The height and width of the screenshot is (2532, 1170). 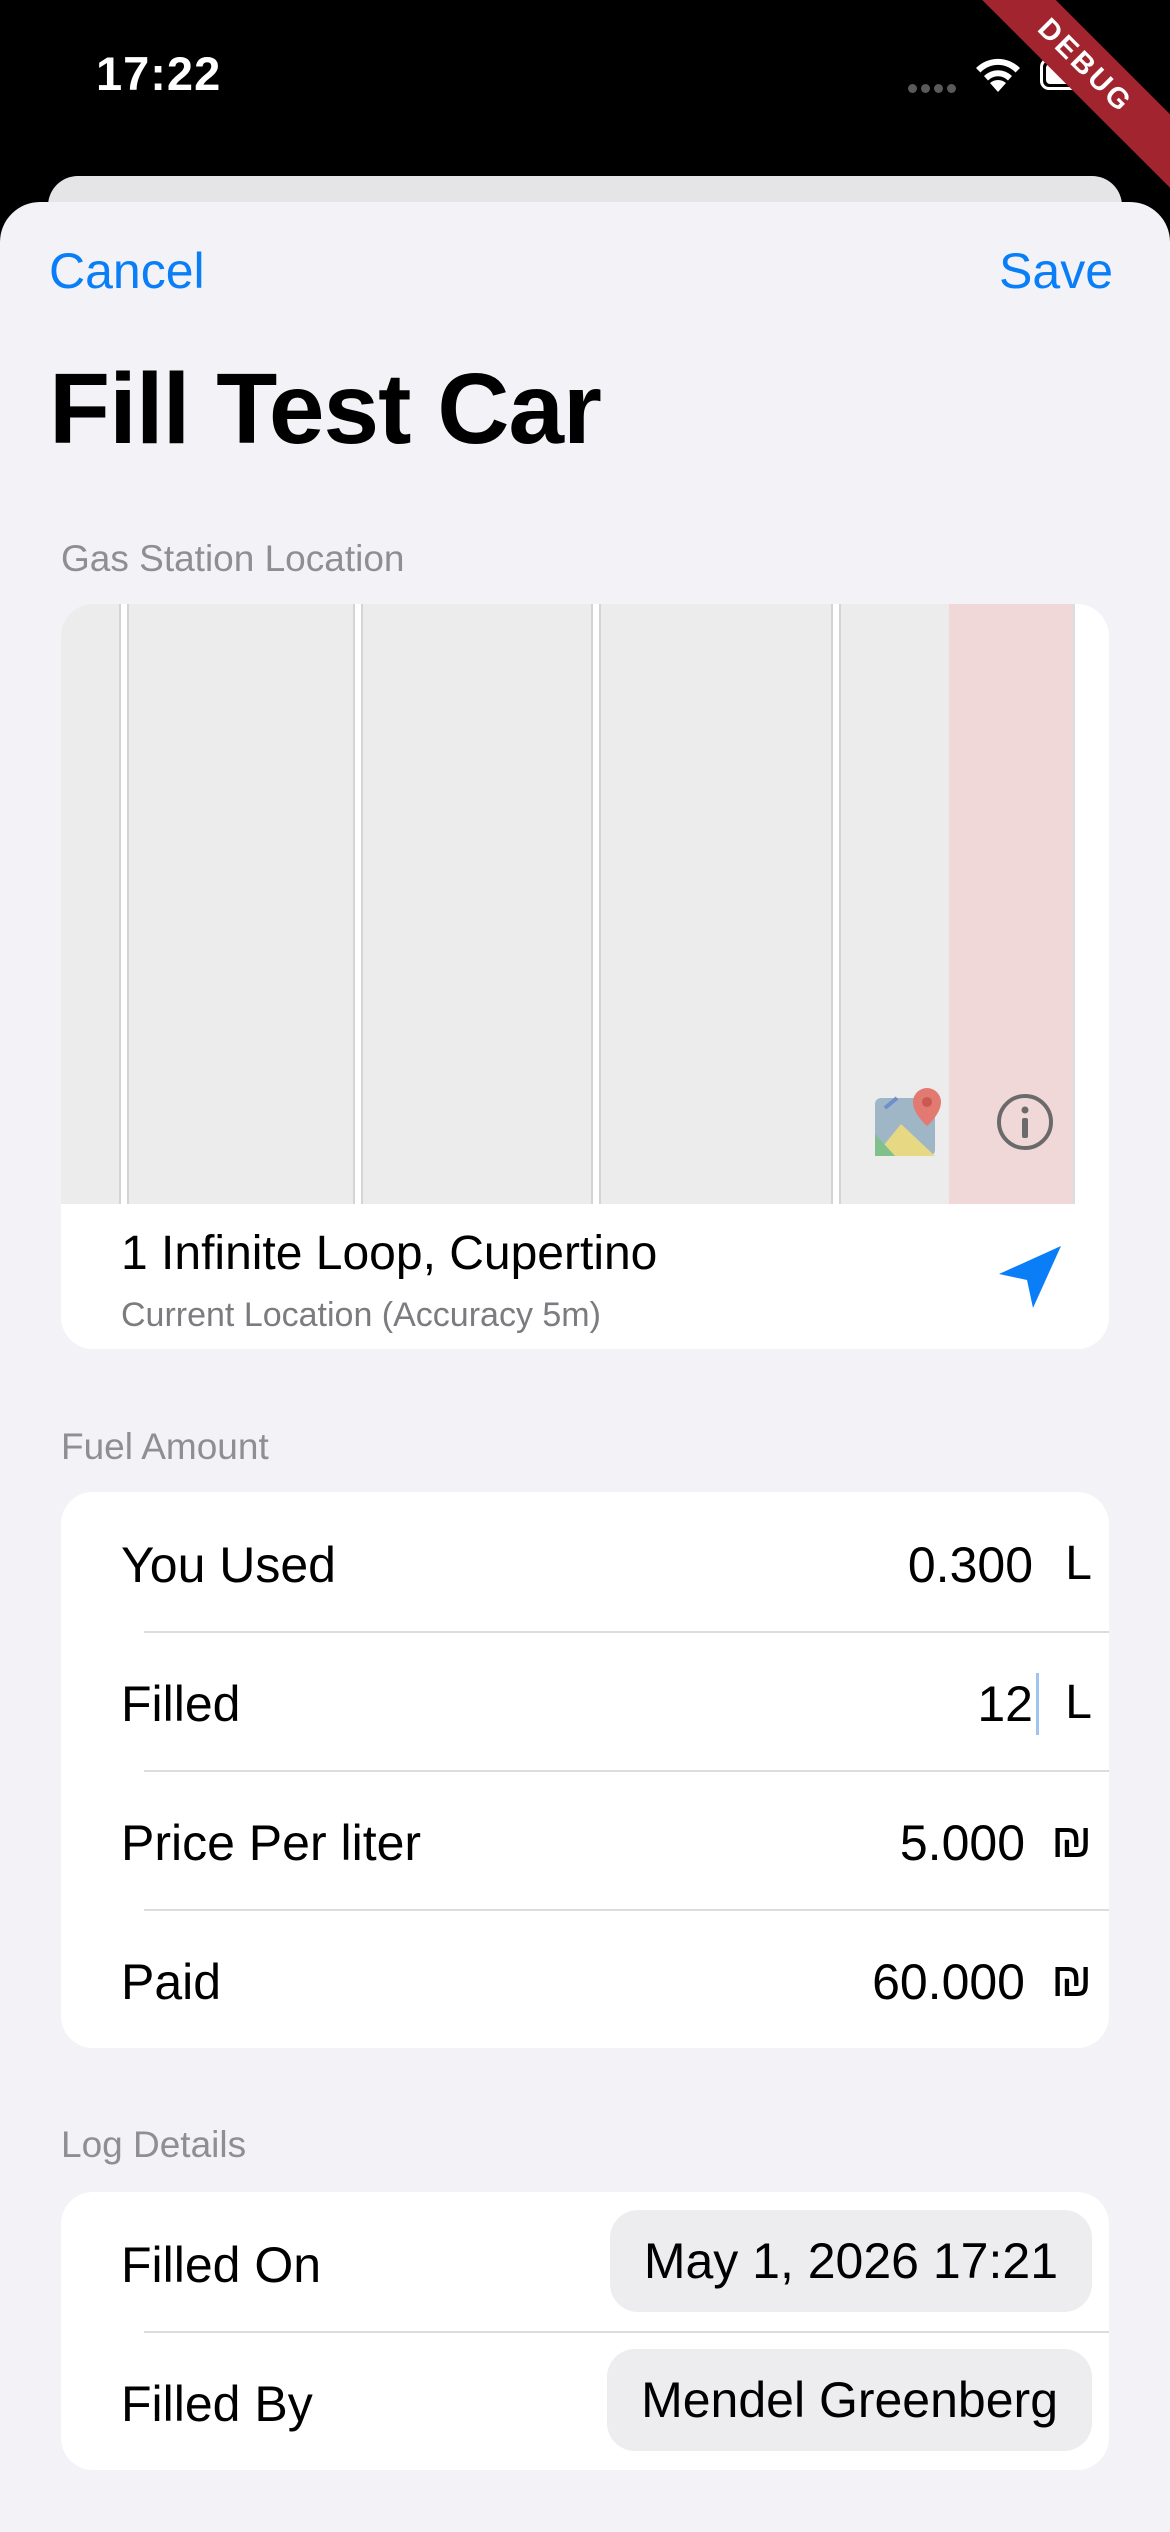 I want to click on price-per-liter-row: Price Per liter 5.000 ₪, so click(x=585, y=1839).